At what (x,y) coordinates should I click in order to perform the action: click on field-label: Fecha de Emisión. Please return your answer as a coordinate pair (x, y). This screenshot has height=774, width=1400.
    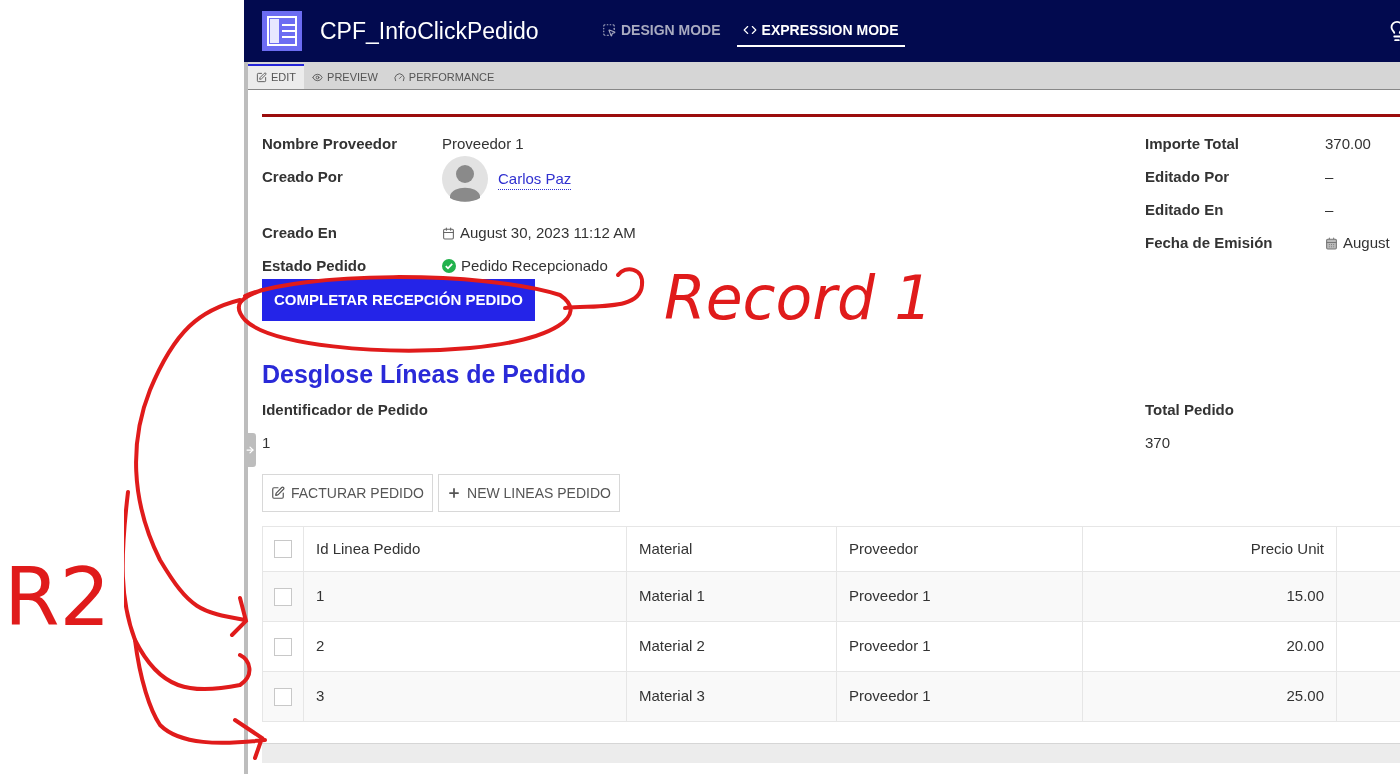
    Looking at the image, I should click on (1209, 243).